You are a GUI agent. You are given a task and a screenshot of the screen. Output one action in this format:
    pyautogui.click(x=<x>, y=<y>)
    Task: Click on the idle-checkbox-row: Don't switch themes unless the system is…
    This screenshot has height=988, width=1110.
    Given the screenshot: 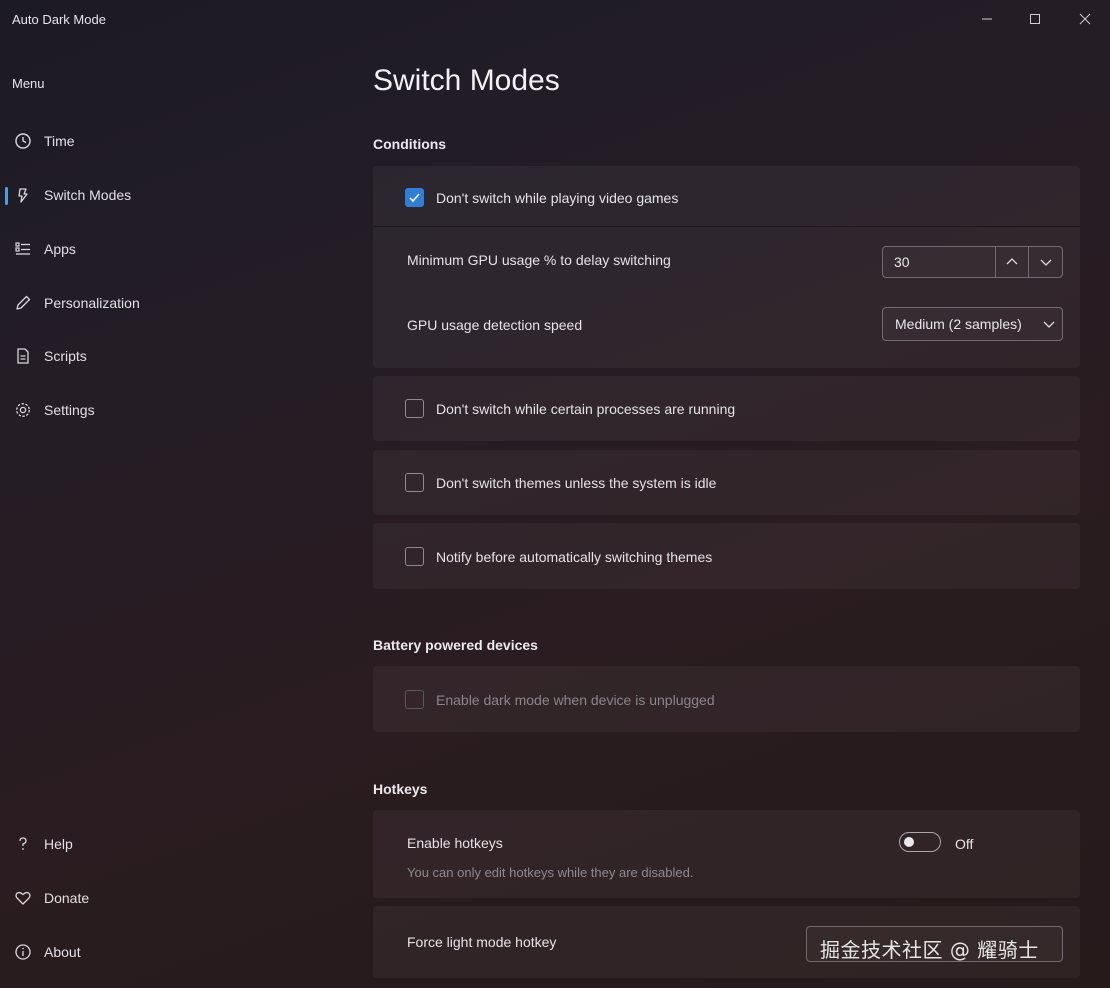 What is the action you would take?
    pyautogui.click(x=560, y=482)
    